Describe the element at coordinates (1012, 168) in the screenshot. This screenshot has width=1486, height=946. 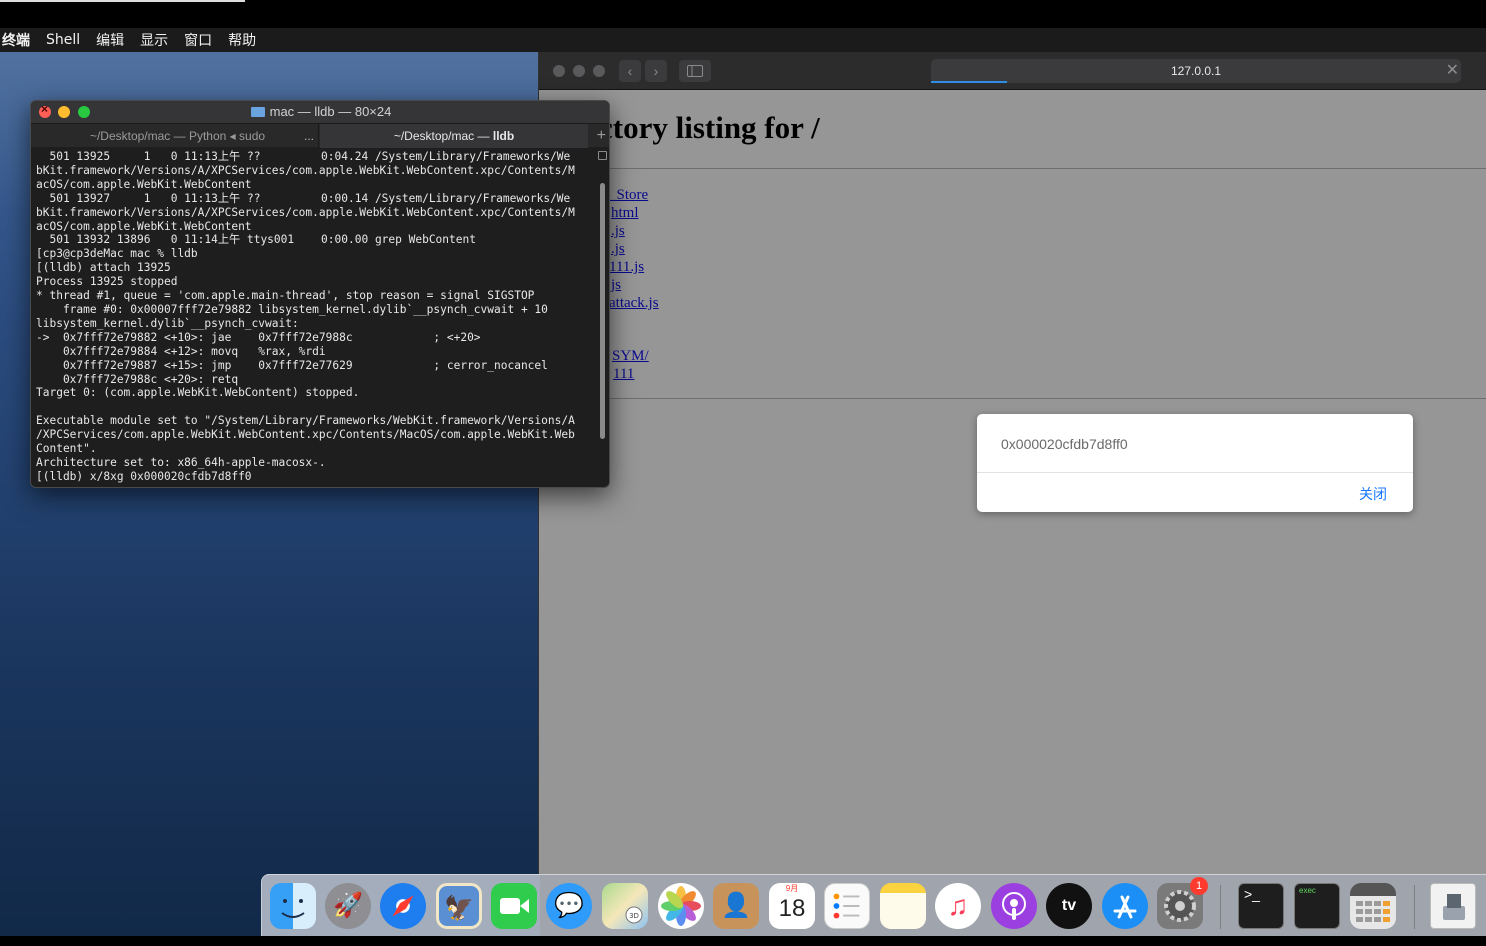
I see `divider` at that location.